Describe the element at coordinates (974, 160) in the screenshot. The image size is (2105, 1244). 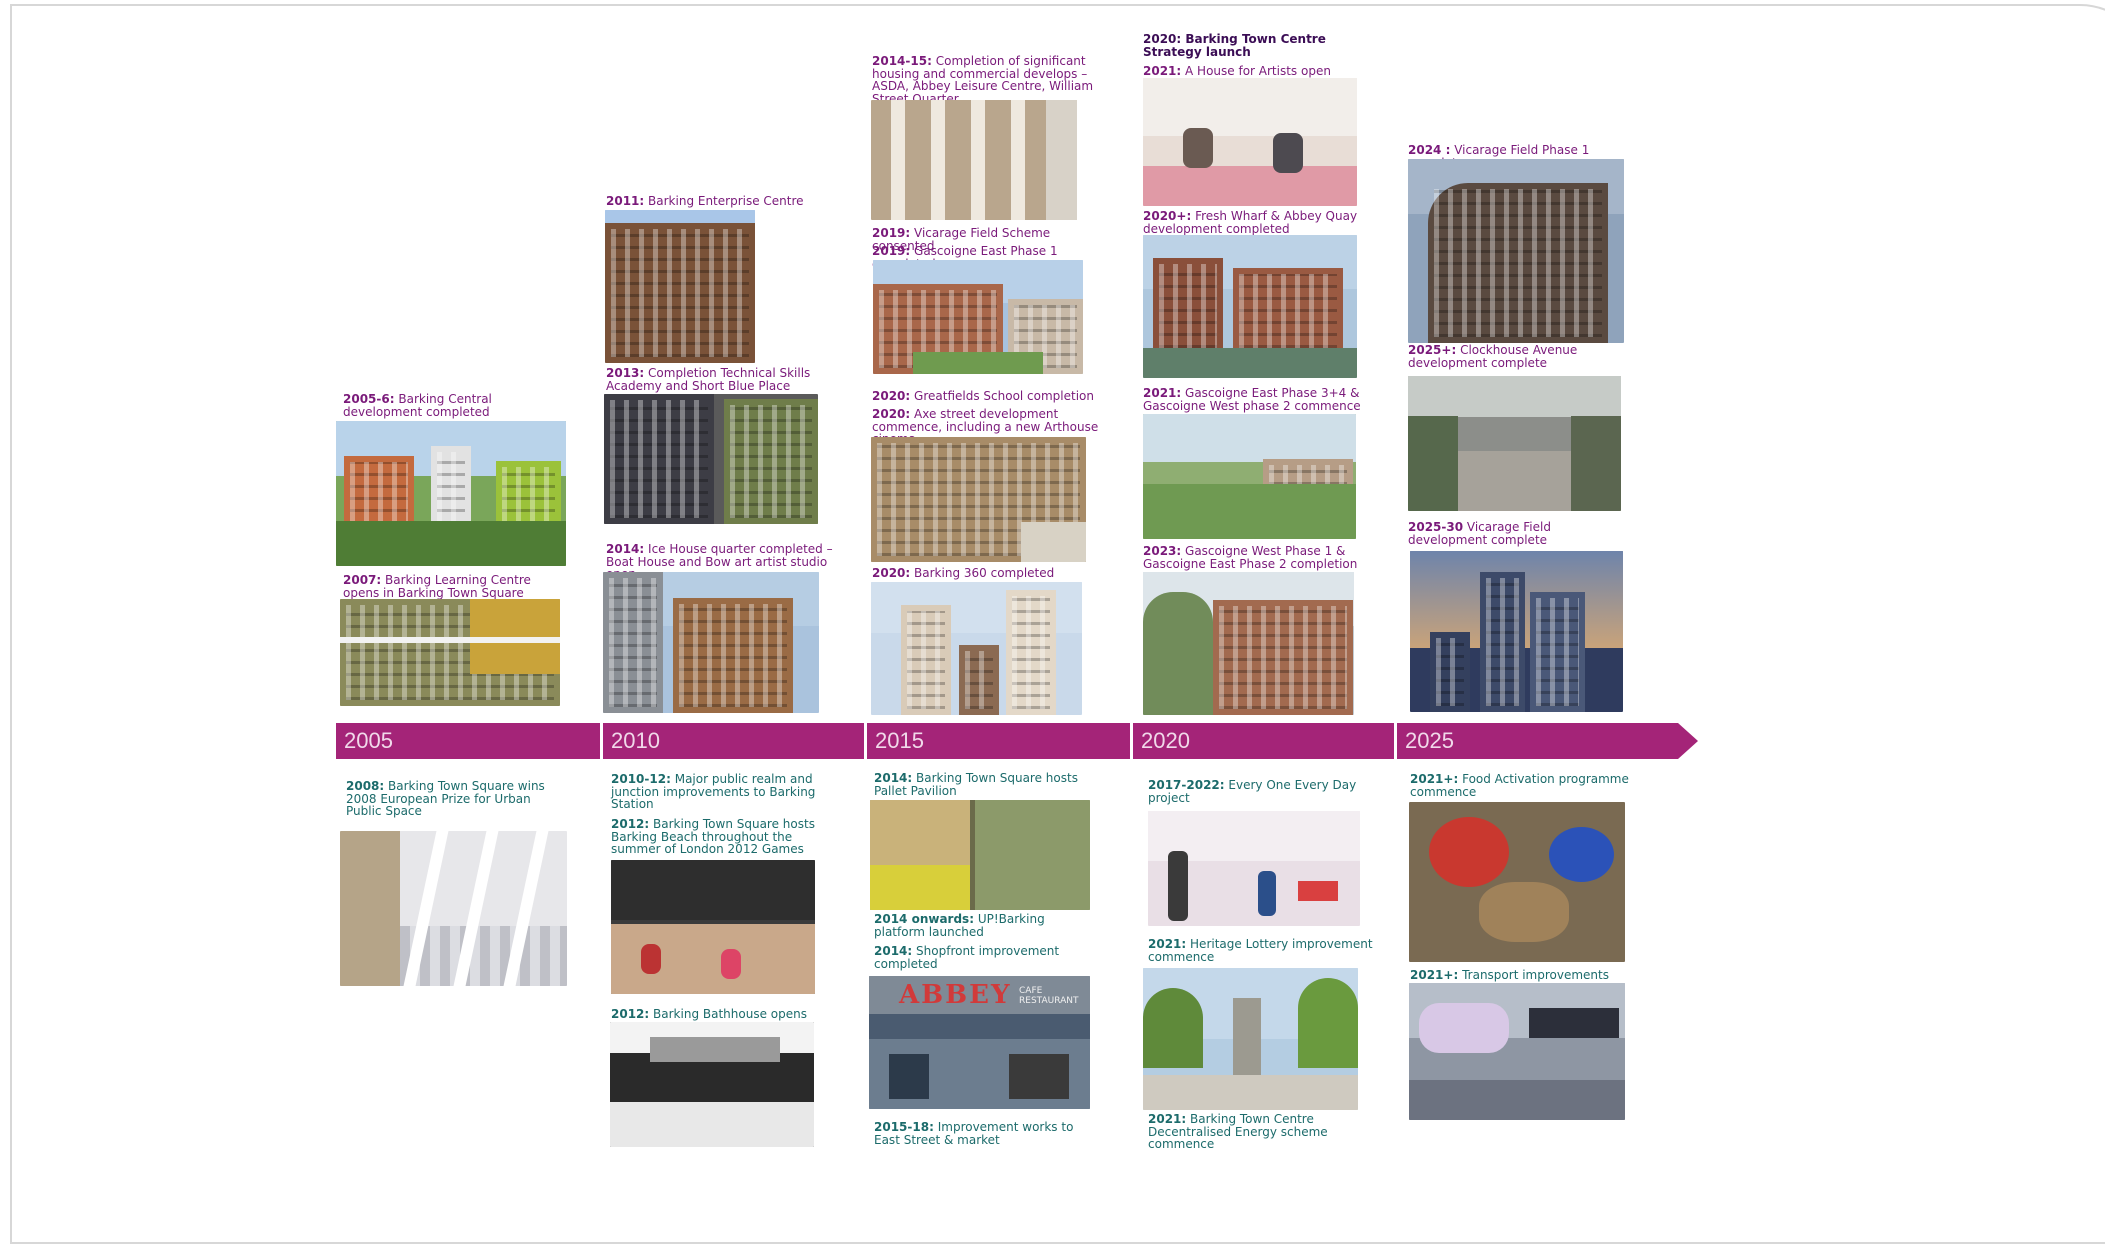
I see `photo-william-street` at that location.